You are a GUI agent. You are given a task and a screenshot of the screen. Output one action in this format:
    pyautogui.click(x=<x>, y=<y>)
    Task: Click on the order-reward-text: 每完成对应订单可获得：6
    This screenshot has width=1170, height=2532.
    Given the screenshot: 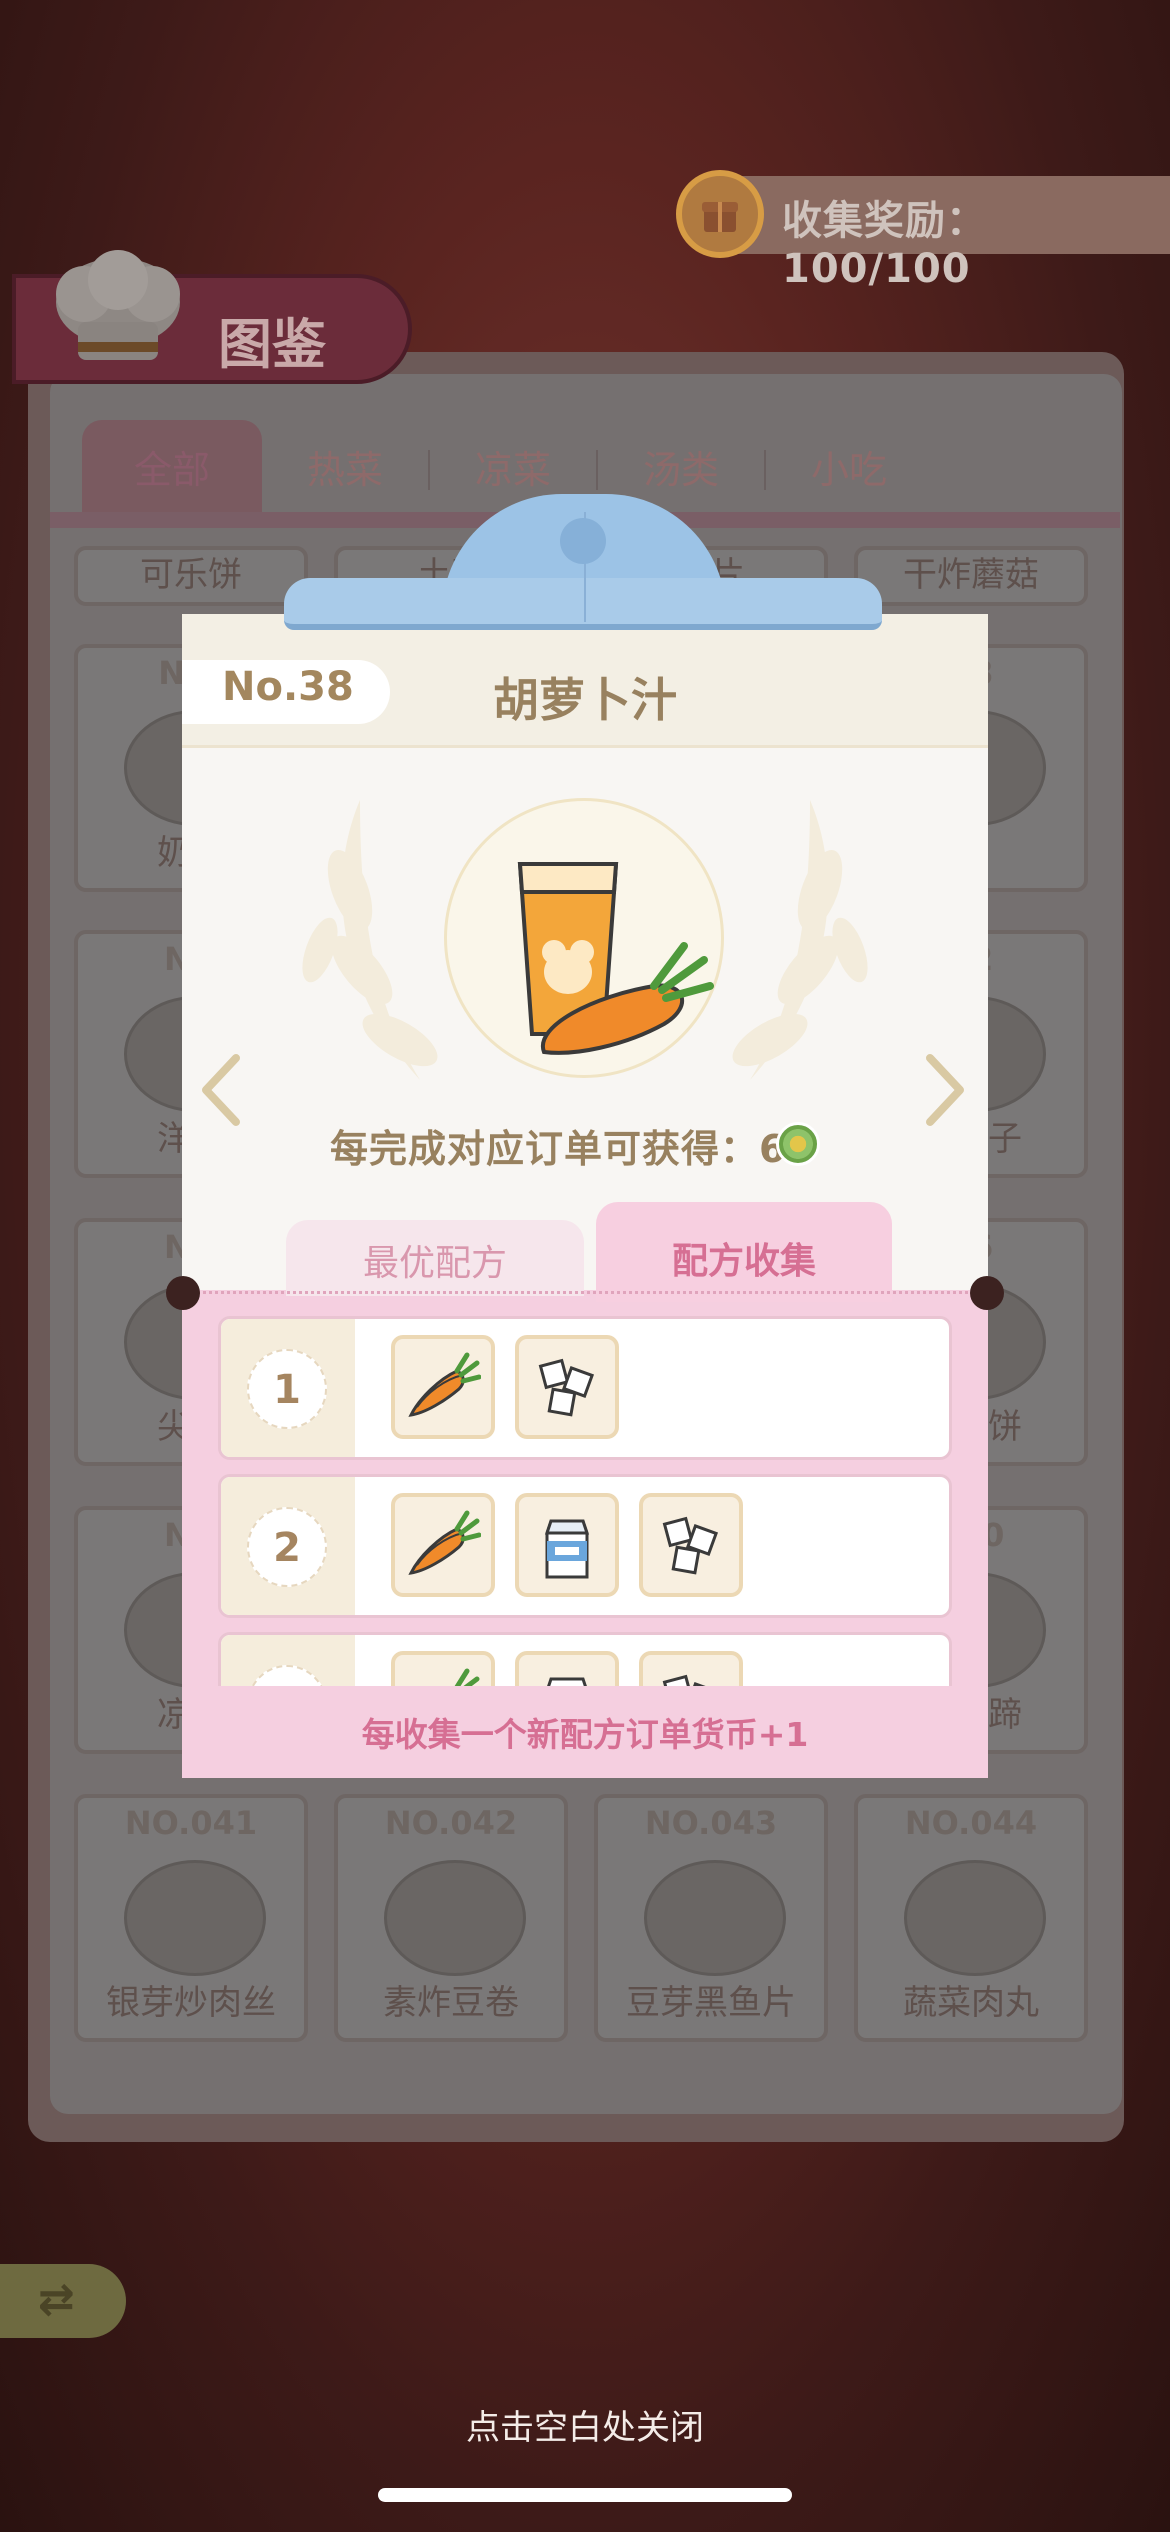 What is the action you would take?
    pyautogui.click(x=558, y=1149)
    